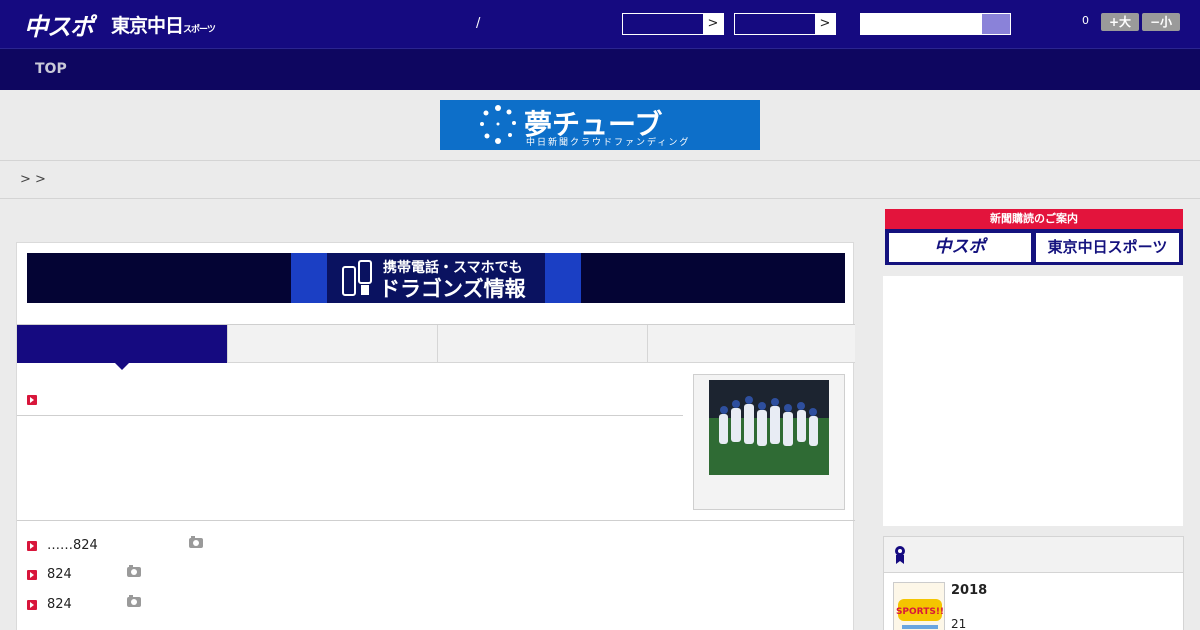 This screenshot has height=630, width=1200. I want to click on mobile-phone-icon, so click(357, 278).